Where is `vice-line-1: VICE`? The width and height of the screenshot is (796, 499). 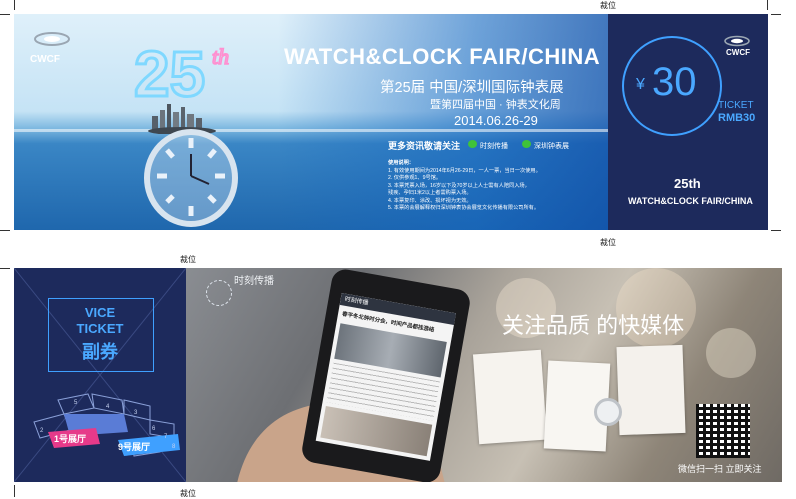 vice-line-1: VICE is located at coordinates (100, 312).